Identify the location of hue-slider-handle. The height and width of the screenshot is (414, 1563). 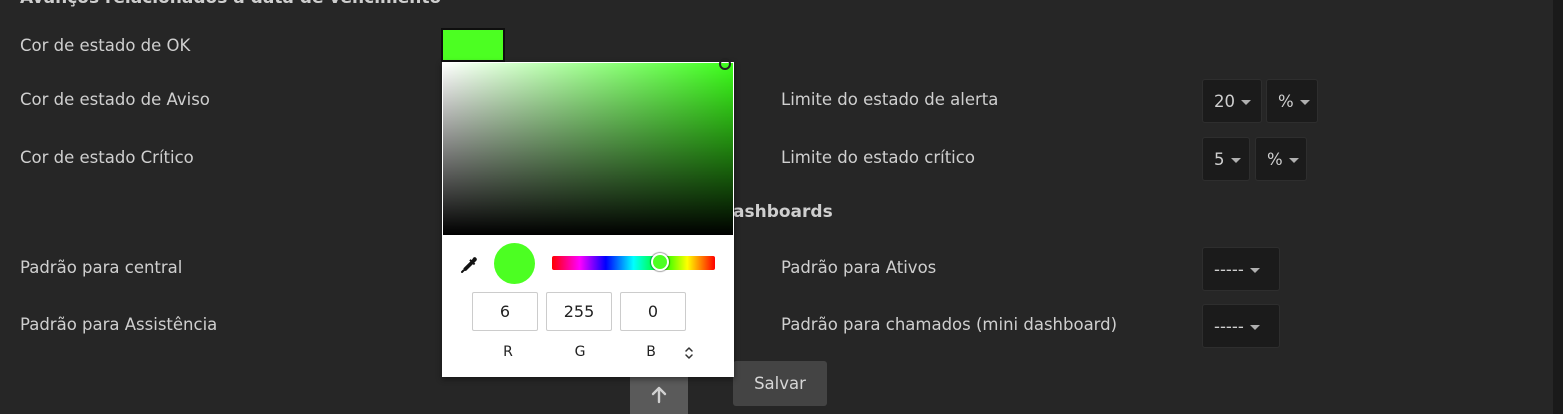
(660, 262).